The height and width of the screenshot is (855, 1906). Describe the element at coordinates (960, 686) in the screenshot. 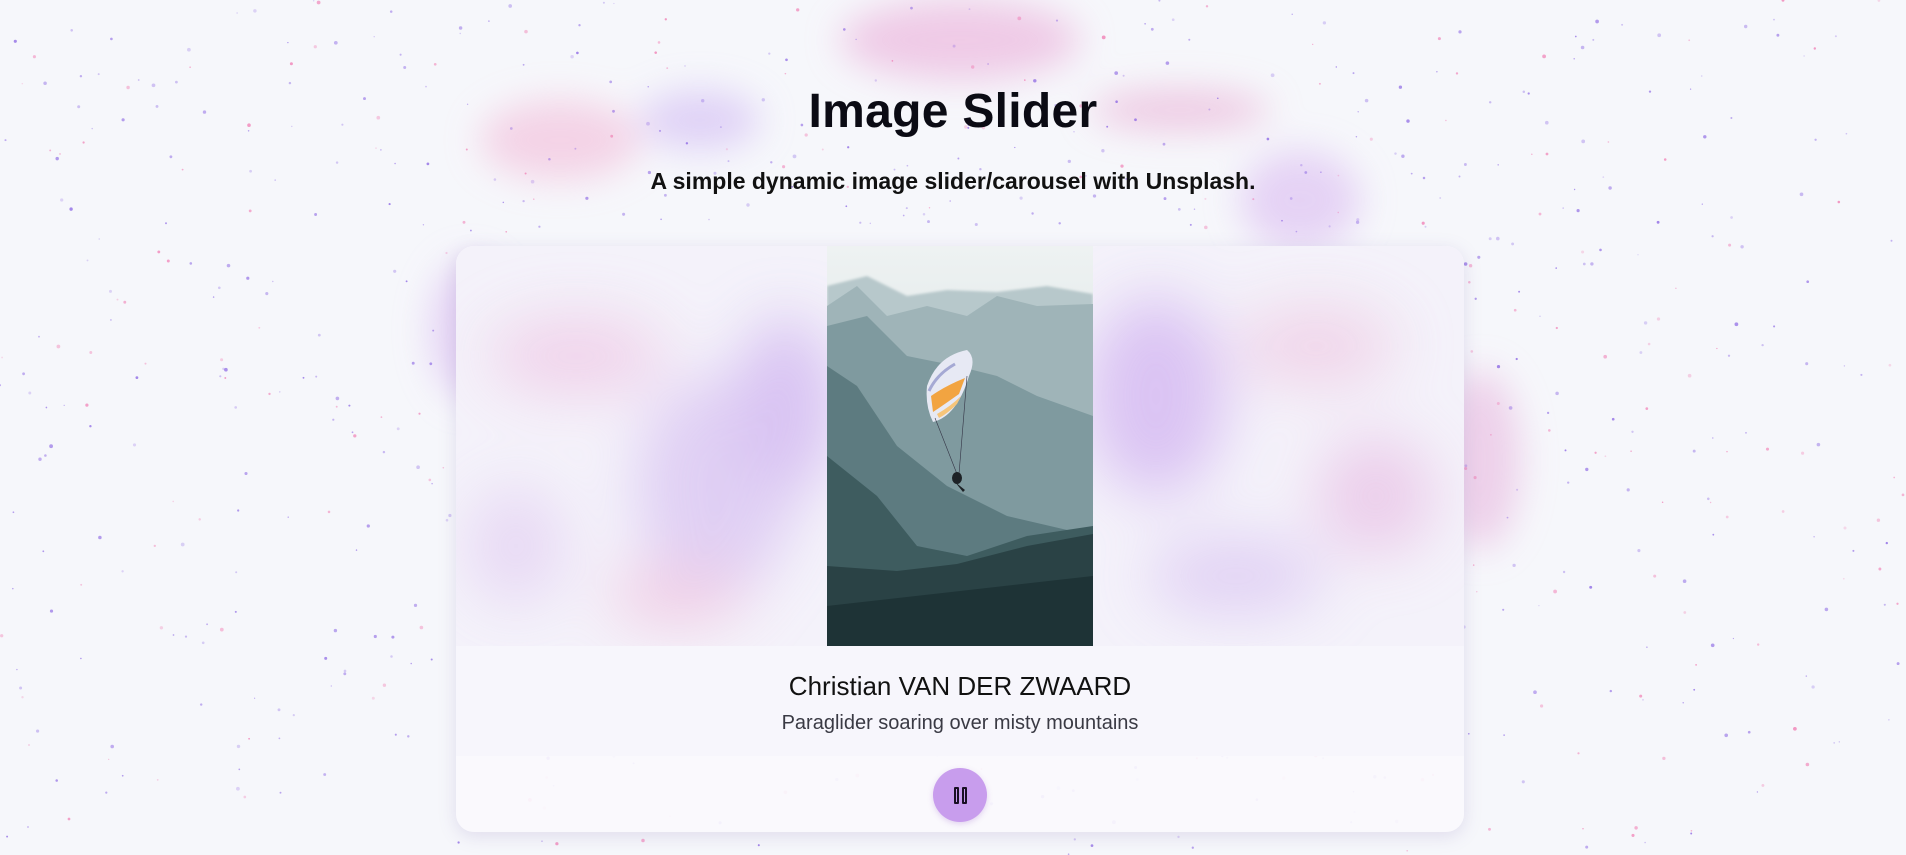

I see `photographer-name: Christian VAN DER ZWAARD` at that location.